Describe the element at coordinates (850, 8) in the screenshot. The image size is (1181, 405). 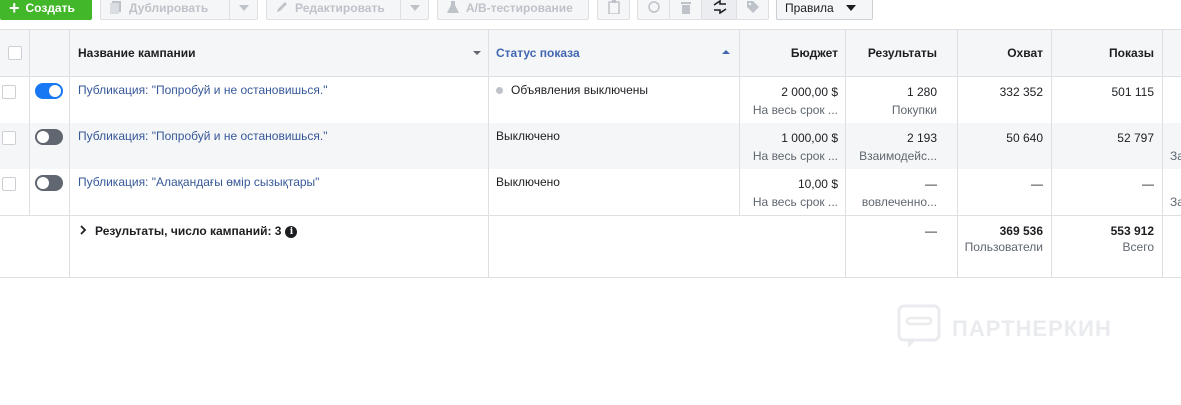
I see `chevron-down-icon` at that location.